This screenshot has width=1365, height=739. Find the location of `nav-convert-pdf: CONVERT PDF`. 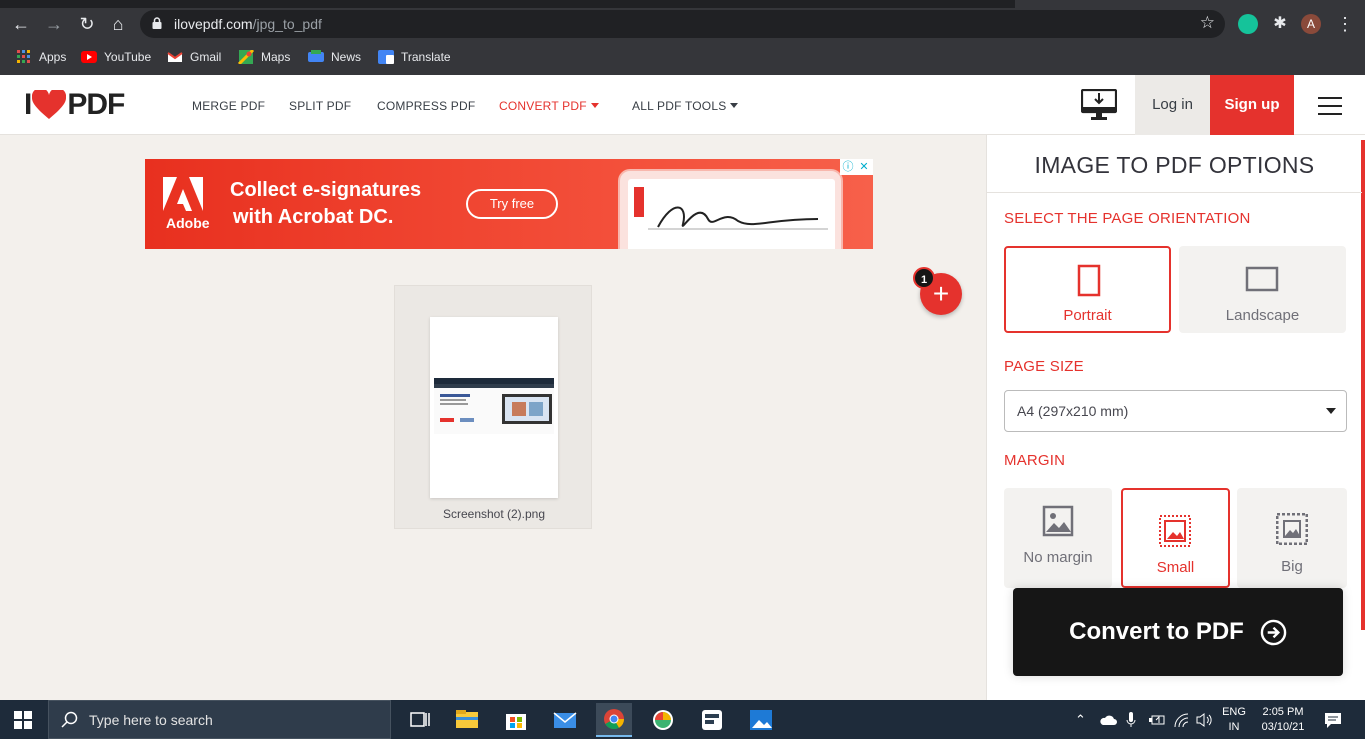

nav-convert-pdf: CONVERT PDF is located at coordinates (549, 106).